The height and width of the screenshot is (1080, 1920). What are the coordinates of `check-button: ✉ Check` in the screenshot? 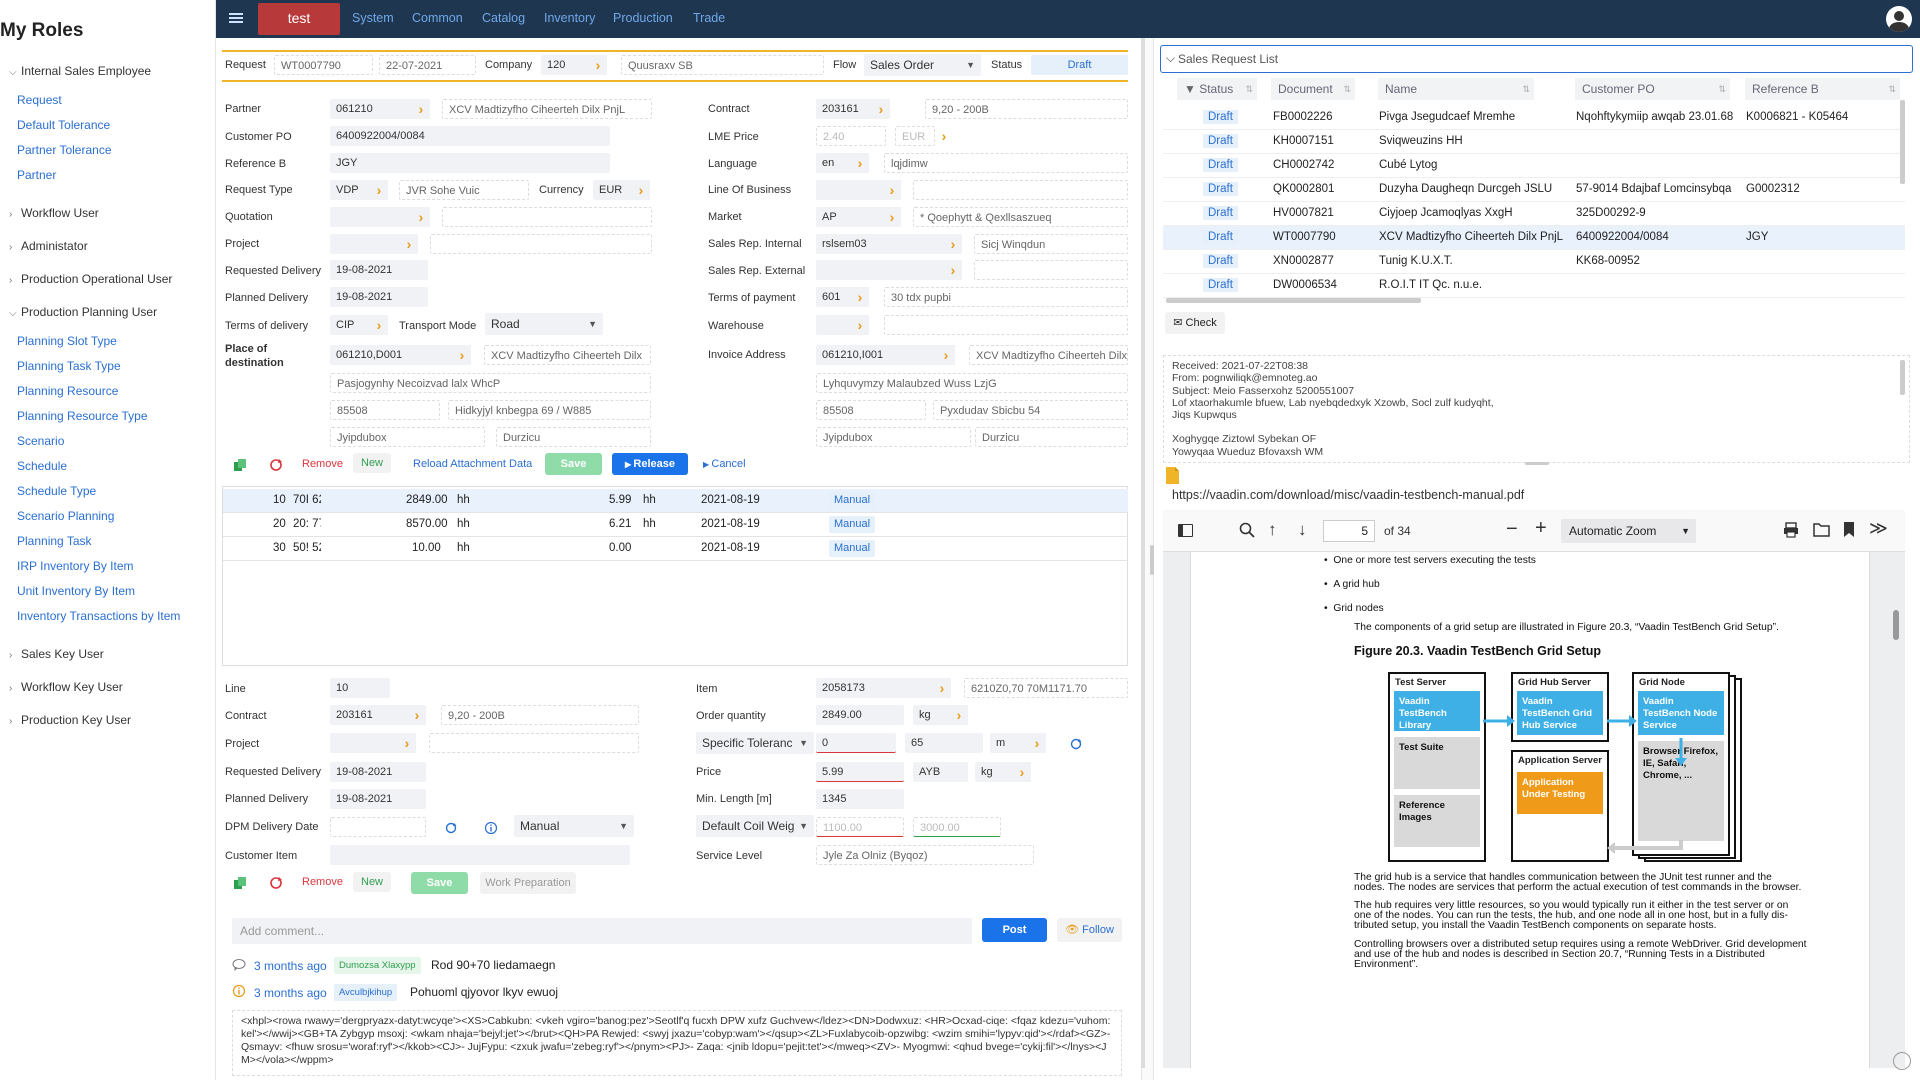 It's located at (1195, 323).